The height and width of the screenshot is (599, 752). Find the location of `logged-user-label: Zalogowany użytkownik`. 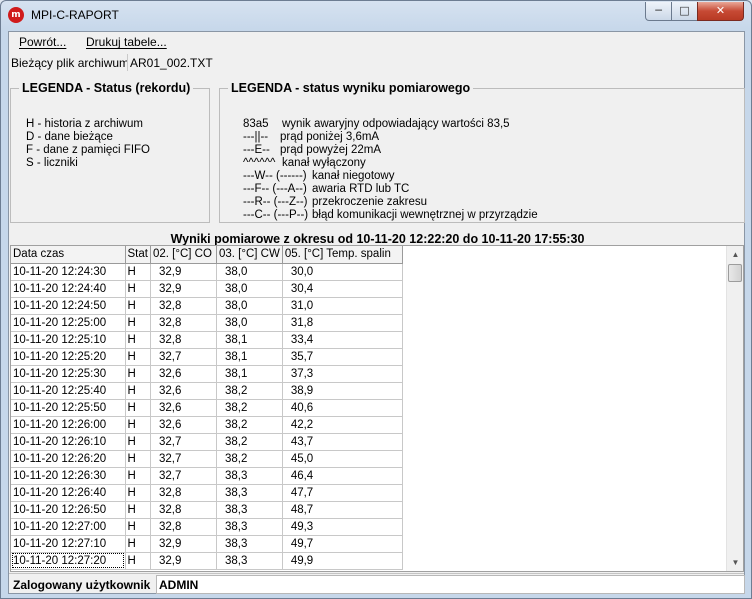

logged-user-label: Zalogowany użytkownik is located at coordinates (82, 585).